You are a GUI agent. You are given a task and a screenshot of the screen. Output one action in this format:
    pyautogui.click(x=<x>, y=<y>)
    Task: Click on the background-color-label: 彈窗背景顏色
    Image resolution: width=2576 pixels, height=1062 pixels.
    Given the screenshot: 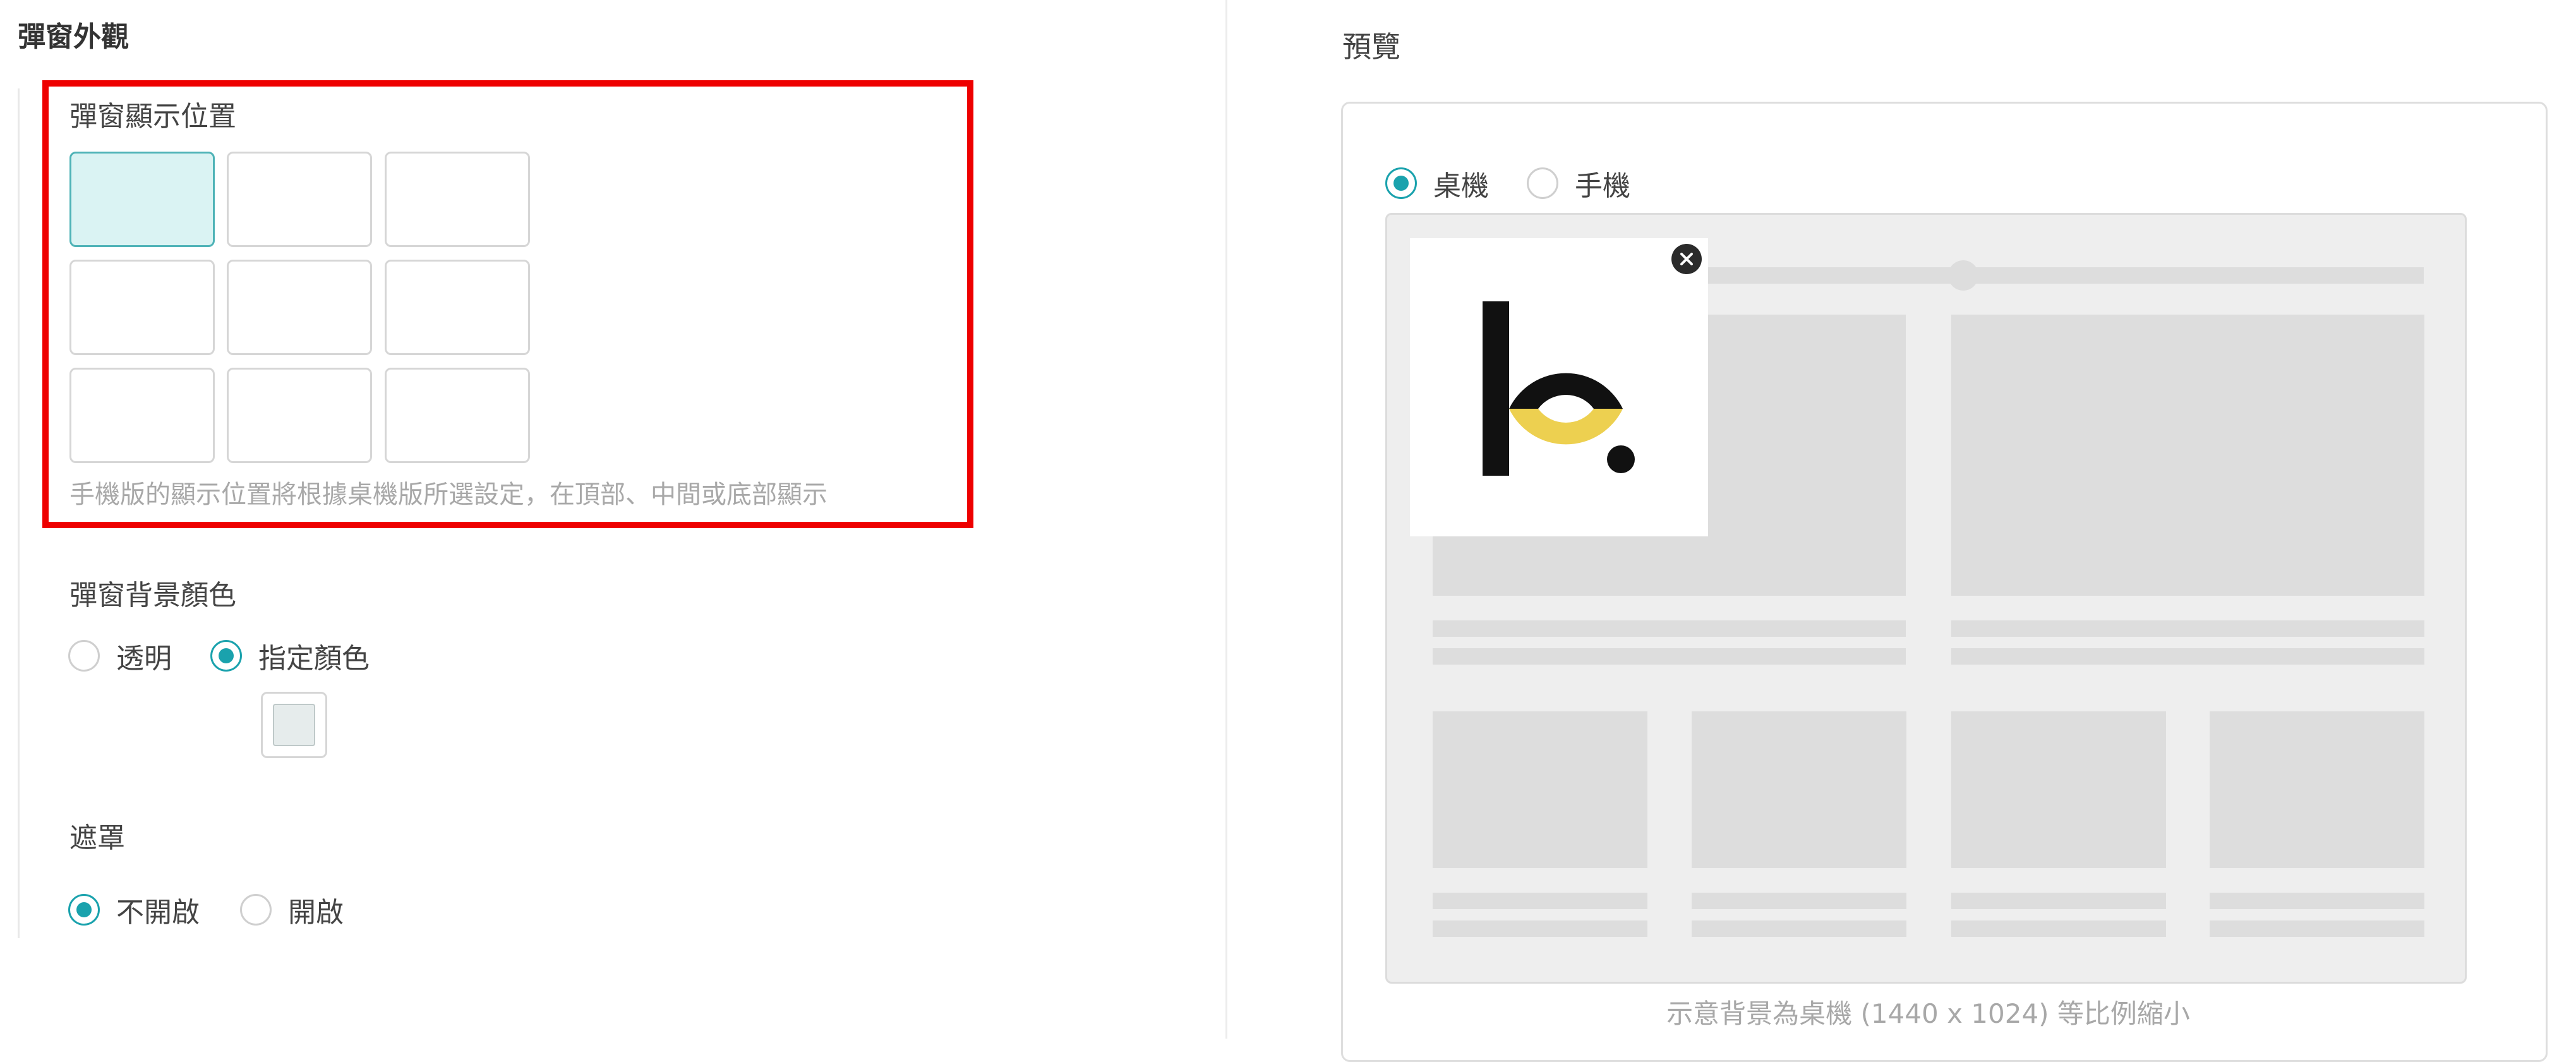 What is the action you would take?
    pyautogui.click(x=152, y=595)
    